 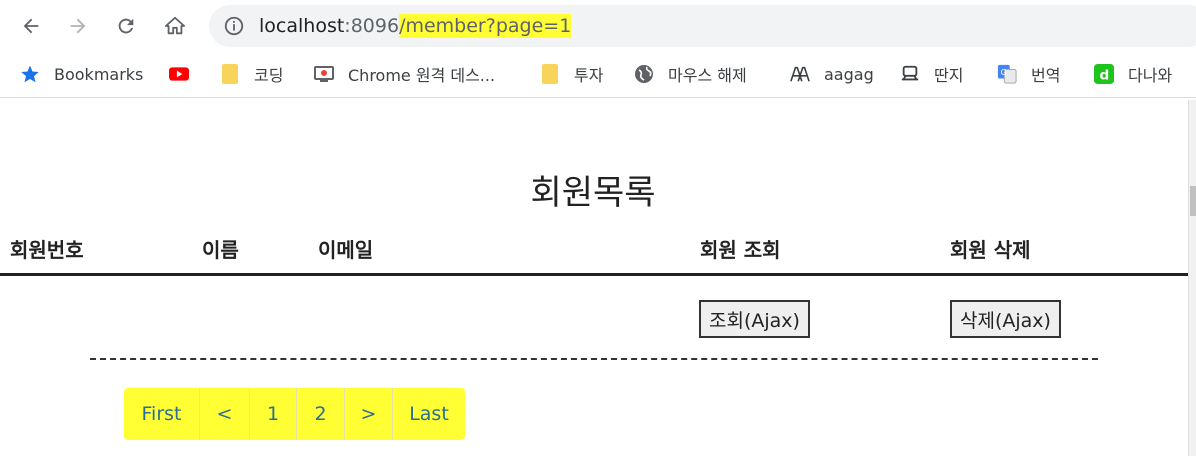 What do you see at coordinates (485, 26) in the screenshot?
I see `url-path: /member?page=1` at bounding box center [485, 26].